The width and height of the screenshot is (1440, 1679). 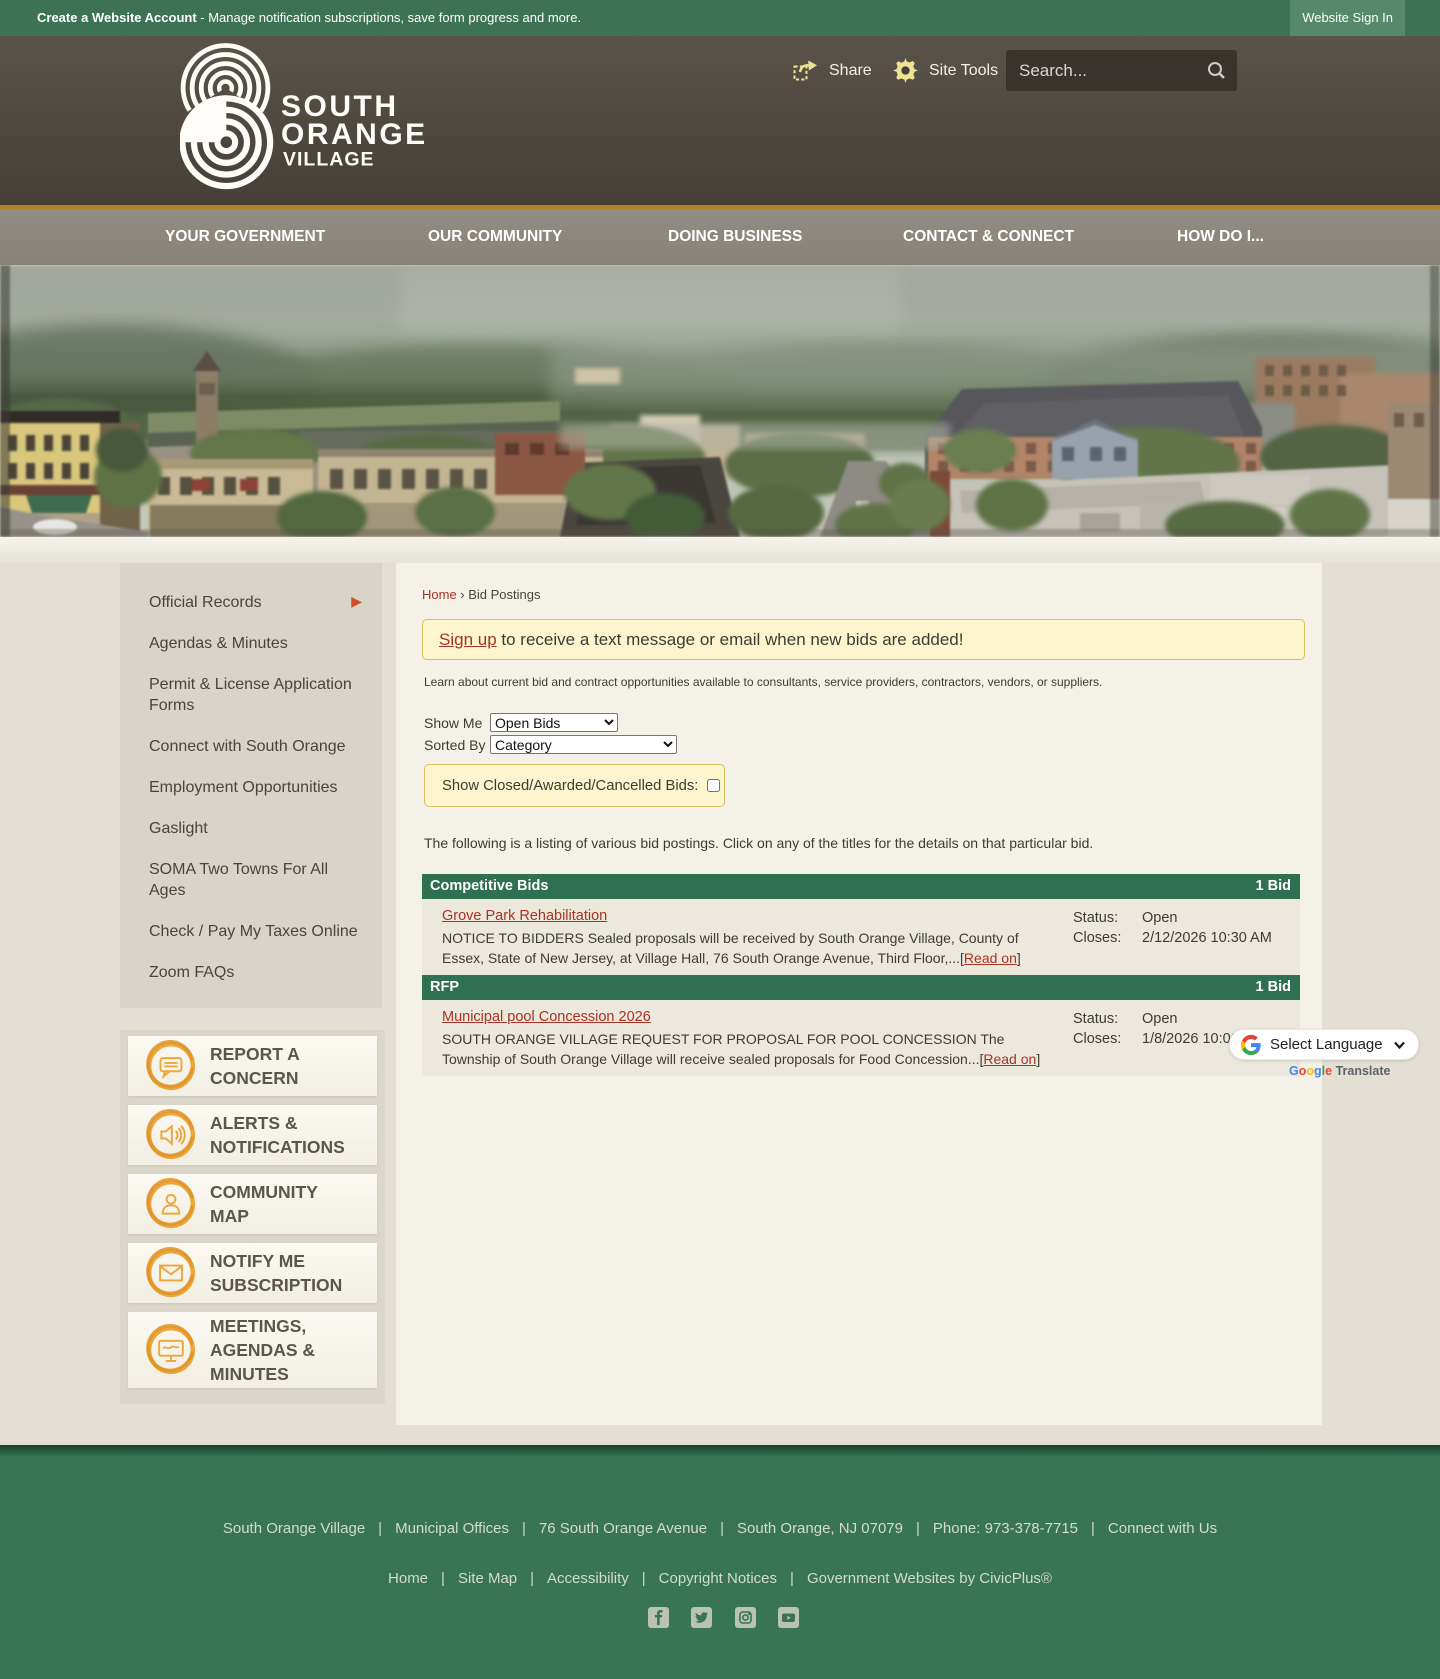 I want to click on svg-text: ORANGE, so click(x=354, y=134).